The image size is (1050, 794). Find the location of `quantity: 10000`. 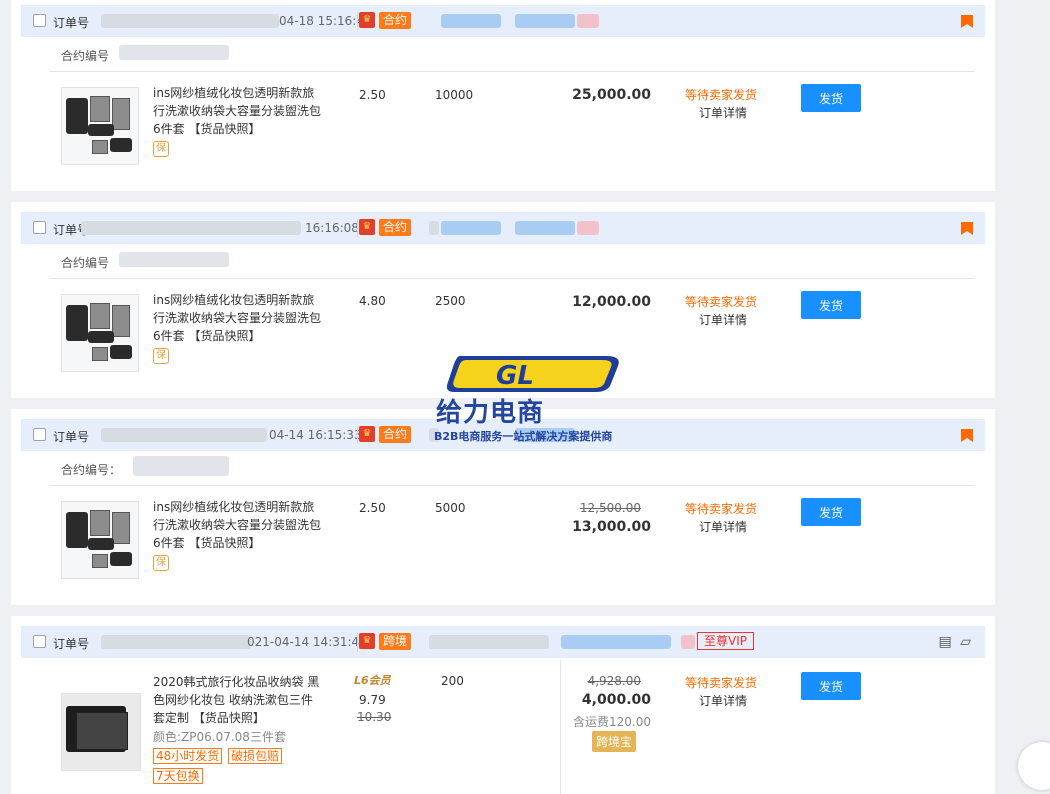

quantity: 10000 is located at coordinates (454, 95).